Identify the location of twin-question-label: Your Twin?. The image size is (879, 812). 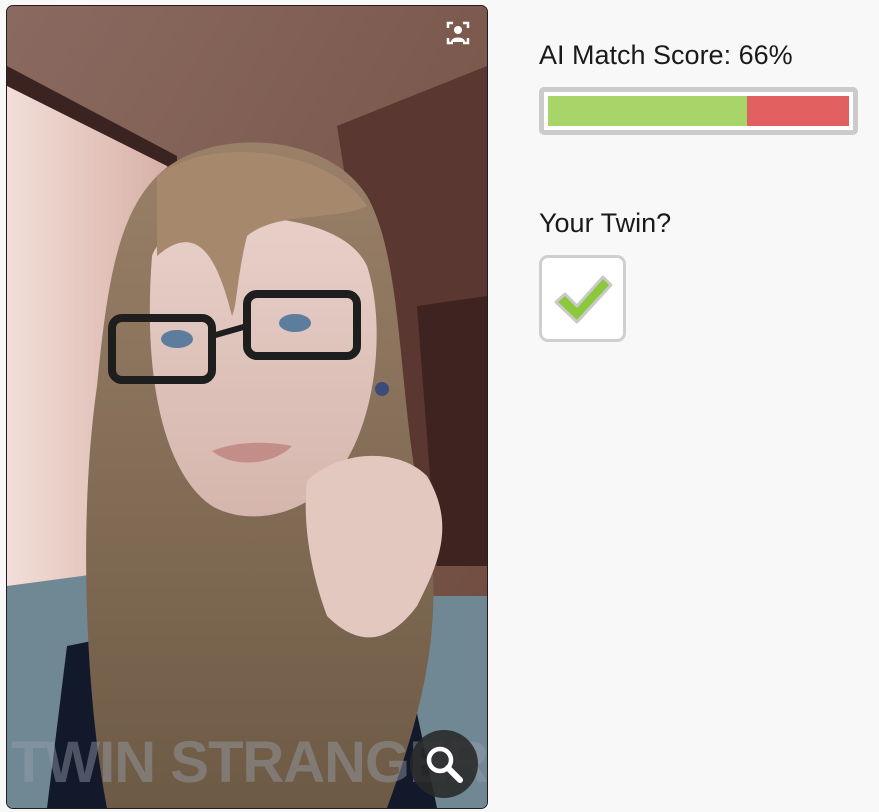
(605, 223).